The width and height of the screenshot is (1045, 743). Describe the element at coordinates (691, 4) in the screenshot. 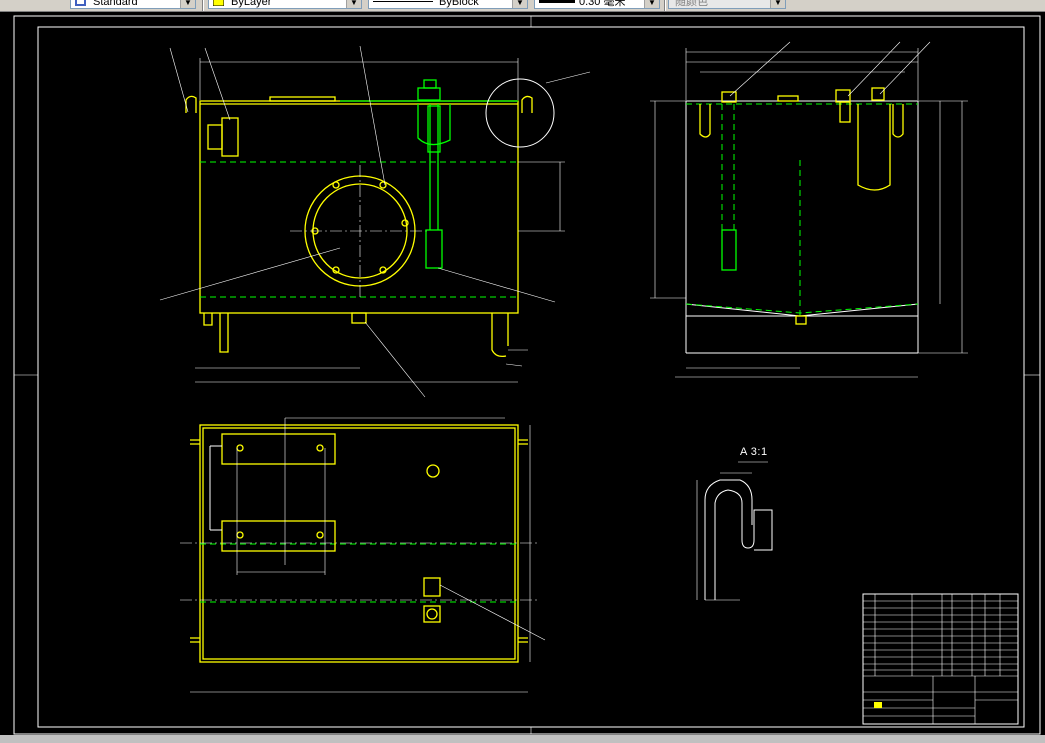

I see `plot-style-value: 随颜色` at that location.